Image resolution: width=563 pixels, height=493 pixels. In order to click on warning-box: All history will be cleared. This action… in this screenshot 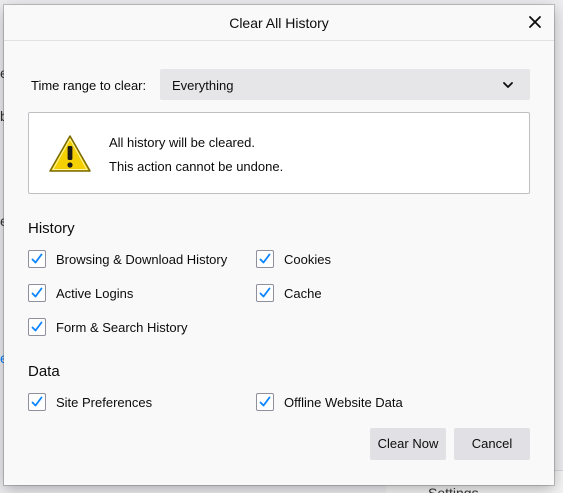, I will do `click(279, 153)`.